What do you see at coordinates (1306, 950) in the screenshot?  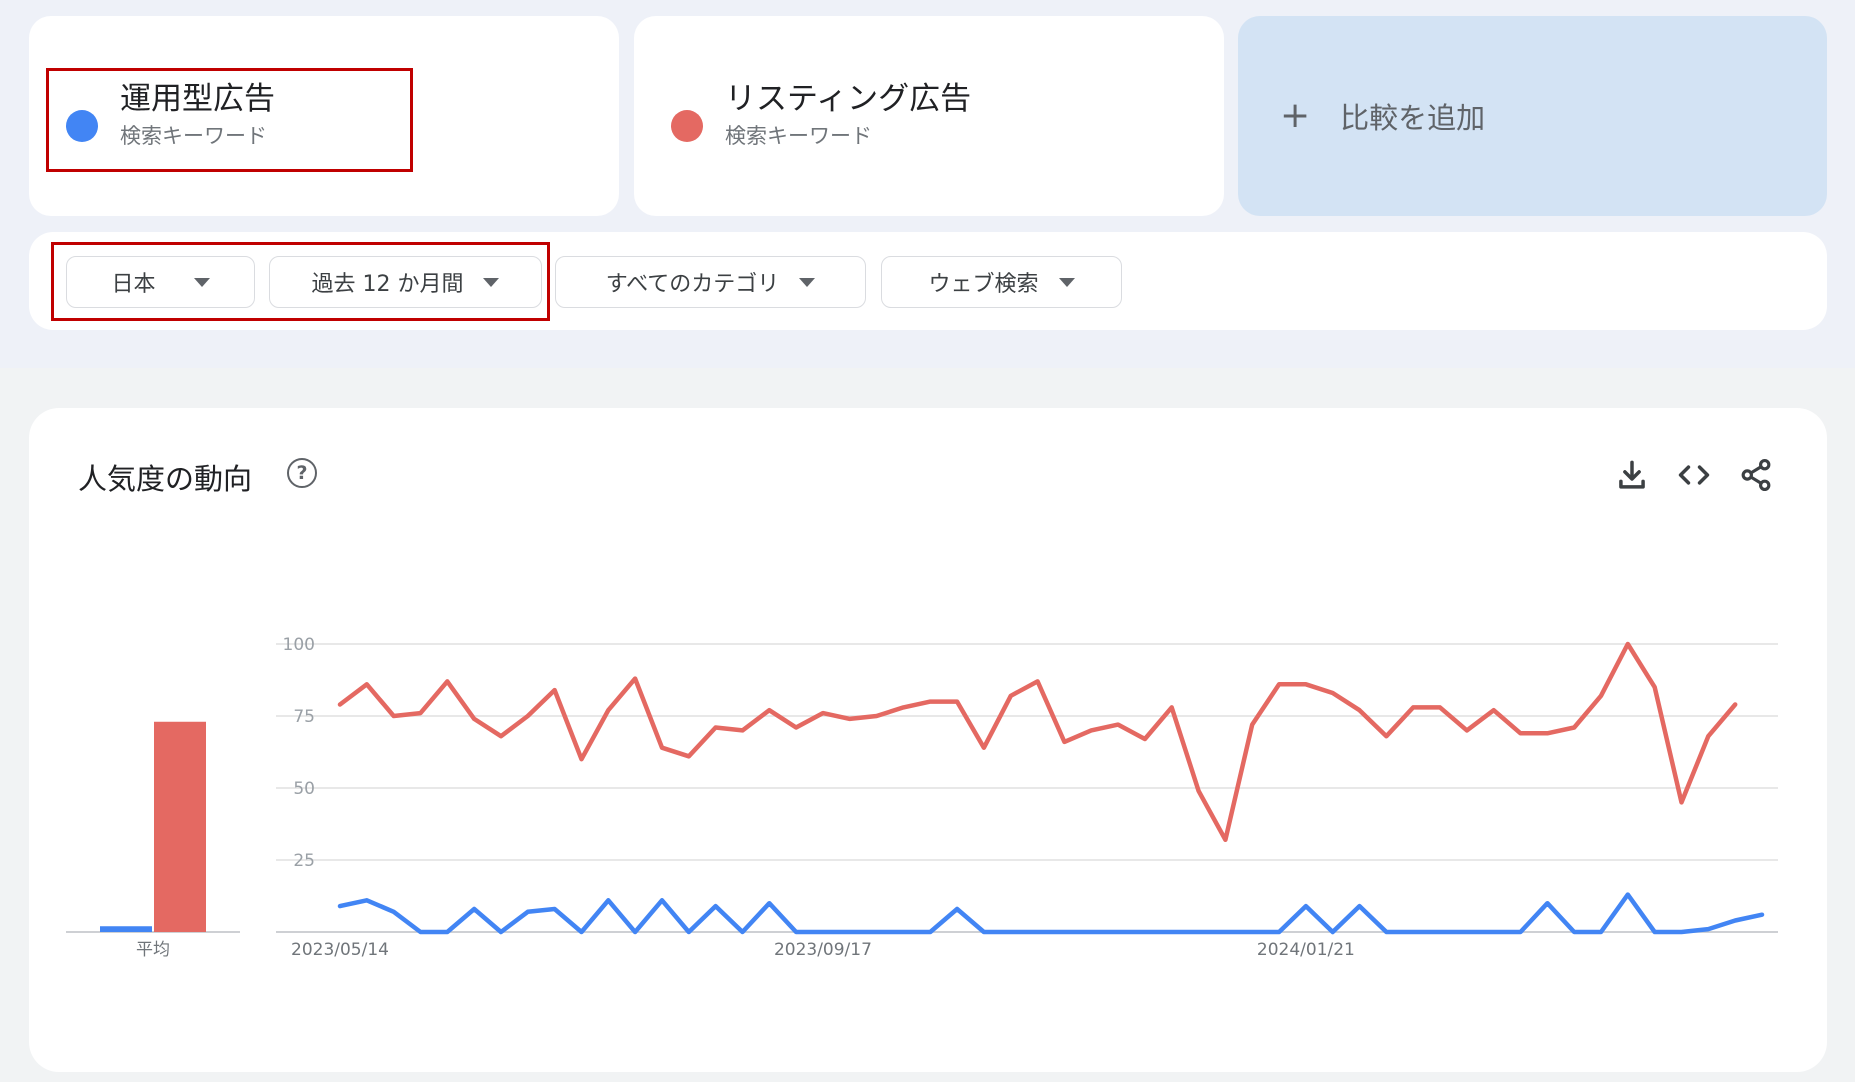 I see `x-tick-label-2: 2024/01/21` at bounding box center [1306, 950].